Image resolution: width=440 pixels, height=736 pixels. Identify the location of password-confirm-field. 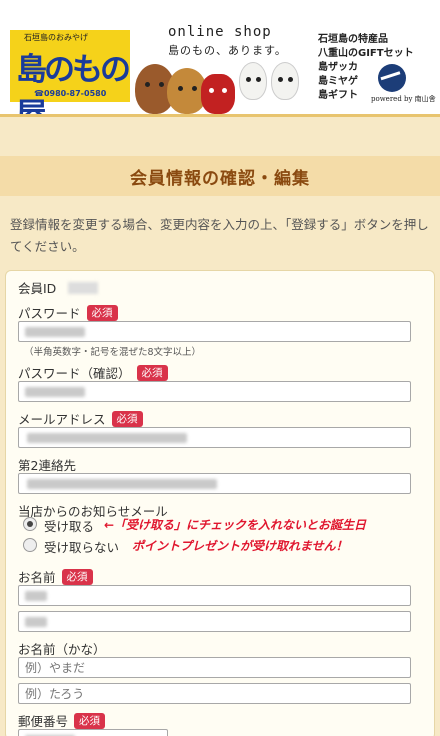
(214, 391).